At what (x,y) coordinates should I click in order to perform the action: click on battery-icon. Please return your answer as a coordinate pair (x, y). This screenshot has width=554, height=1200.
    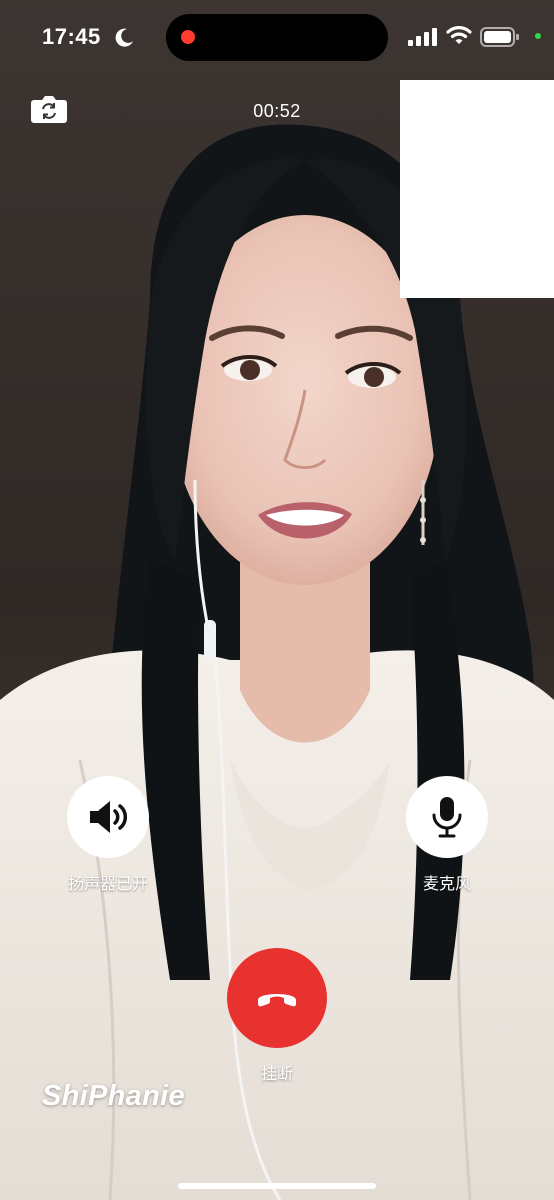
    Looking at the image, I should click on (499, 37).